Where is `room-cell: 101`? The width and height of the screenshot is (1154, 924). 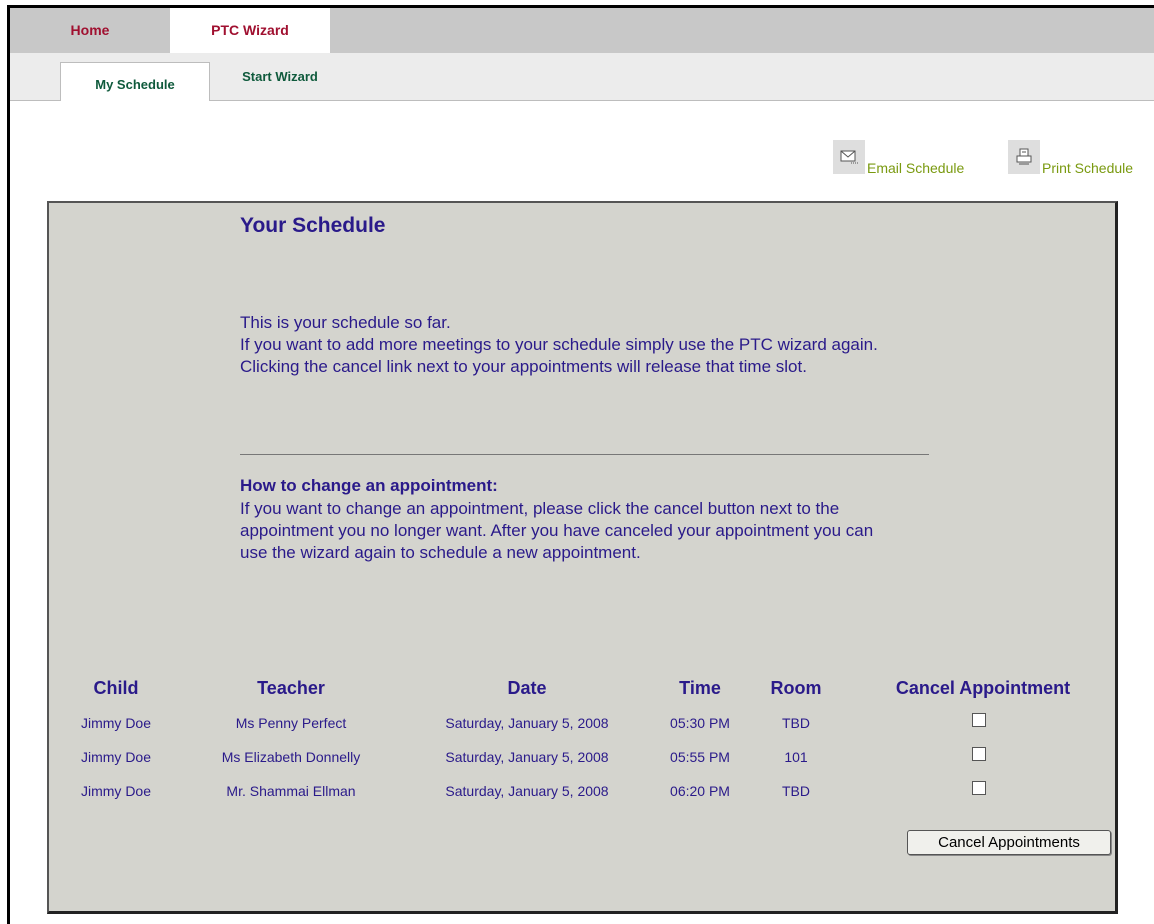
room-cell: 101 is located at coordinates (796, 757).